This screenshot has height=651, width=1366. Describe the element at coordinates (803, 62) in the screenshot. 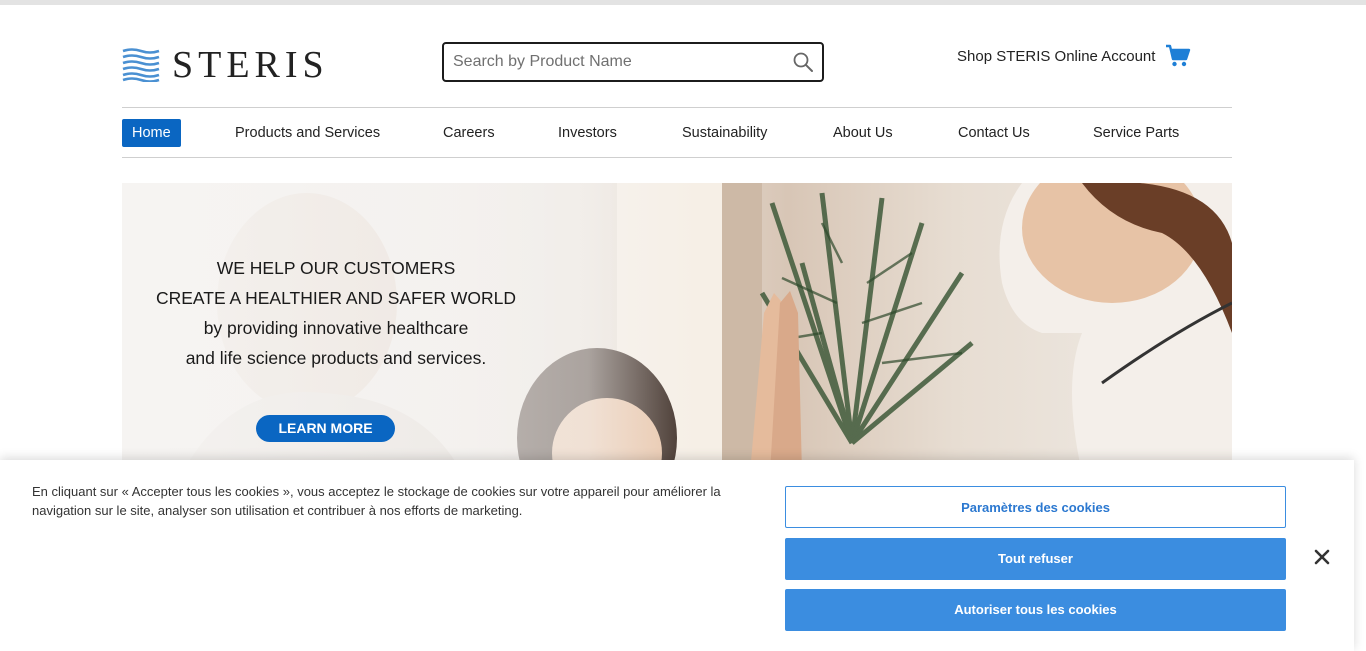

I see `search-icon` at that location.